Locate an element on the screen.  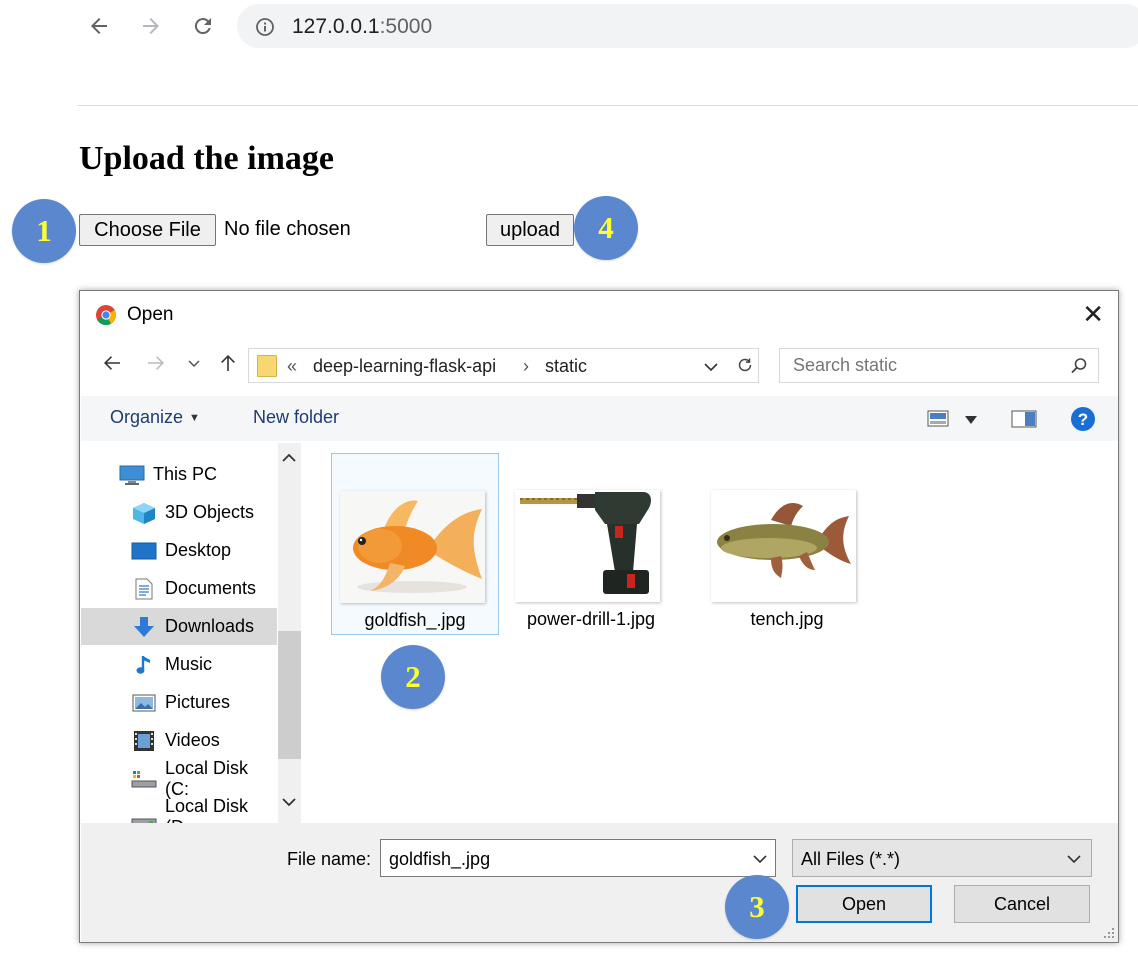
path-breadcrumb: « deep-learning-flask-api › static is located at coordinates (503, 365).